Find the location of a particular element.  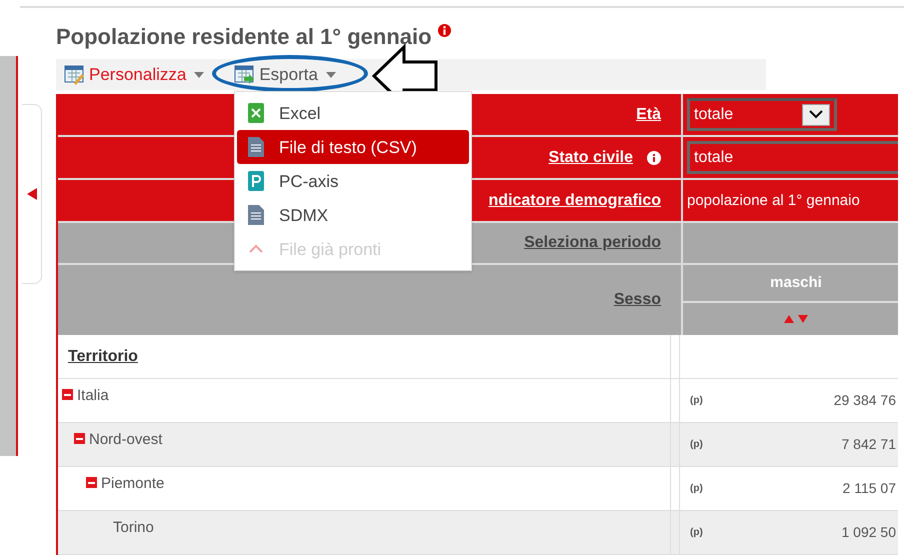

collapse-arrow-icon is located at coordinates (31, 194).